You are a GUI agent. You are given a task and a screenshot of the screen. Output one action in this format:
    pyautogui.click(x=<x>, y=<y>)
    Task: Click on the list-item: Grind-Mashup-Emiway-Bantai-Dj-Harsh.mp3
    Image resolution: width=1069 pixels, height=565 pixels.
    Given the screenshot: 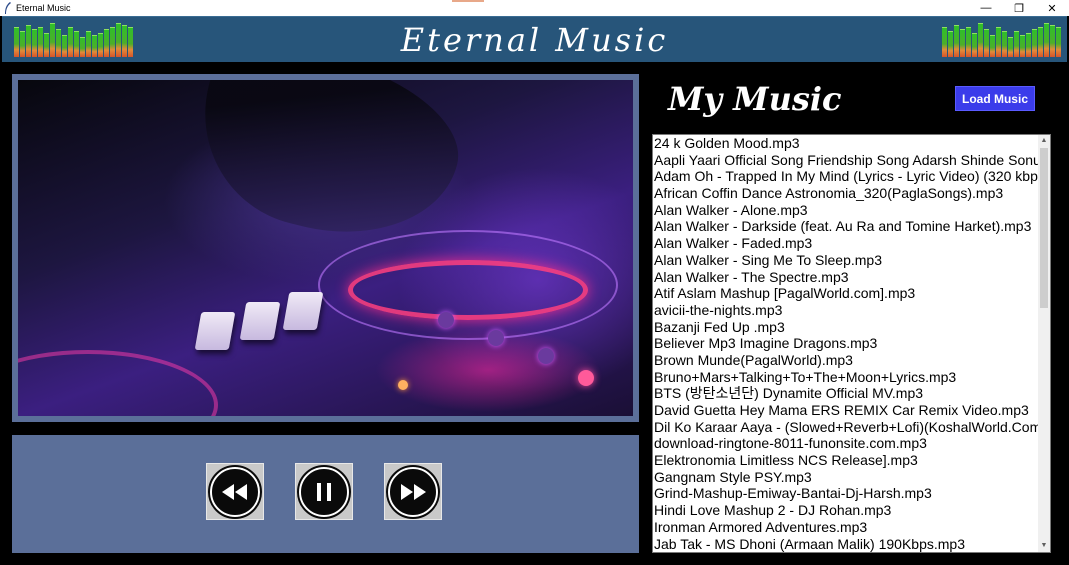 What is the action you would take?
    pyautogui.click(x=846, y=493)
    